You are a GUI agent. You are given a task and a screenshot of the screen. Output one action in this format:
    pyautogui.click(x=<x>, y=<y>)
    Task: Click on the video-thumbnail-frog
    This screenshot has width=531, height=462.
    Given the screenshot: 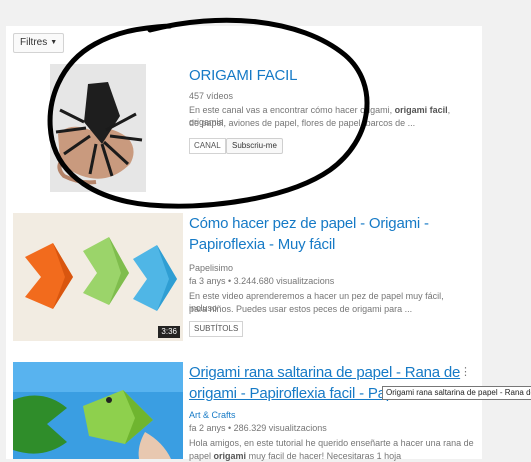 What is the action you would take?
    pyautogui.click(x=98, y=410)
    